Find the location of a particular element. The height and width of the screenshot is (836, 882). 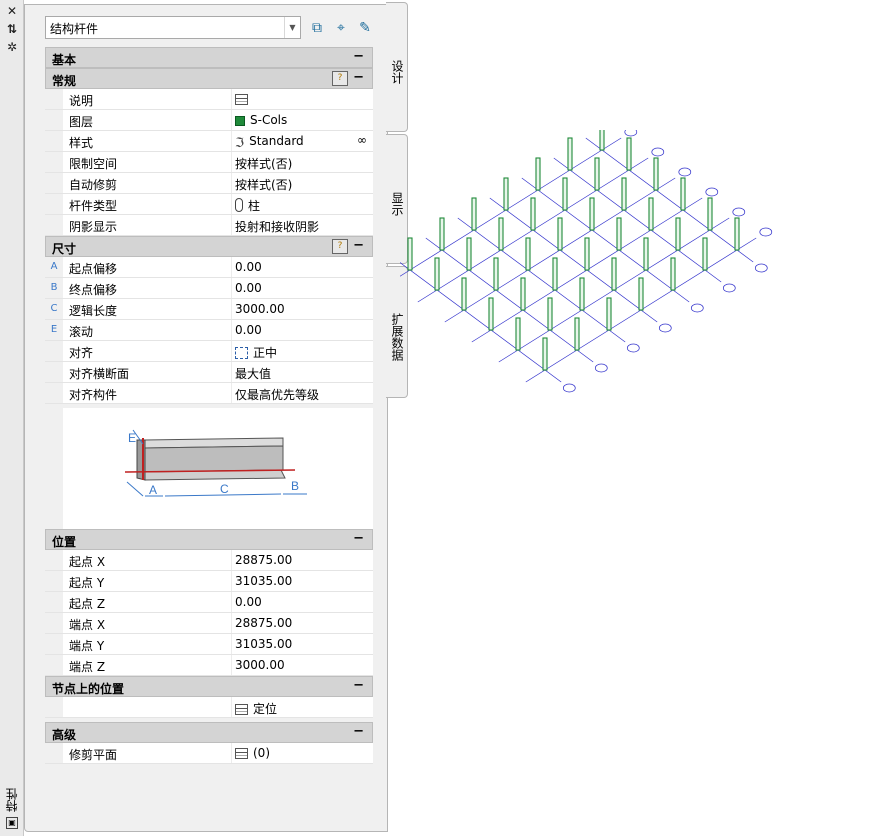

prop-logical-length: C 逻辑长度 3000.00 is located at coordinates (209, 309).